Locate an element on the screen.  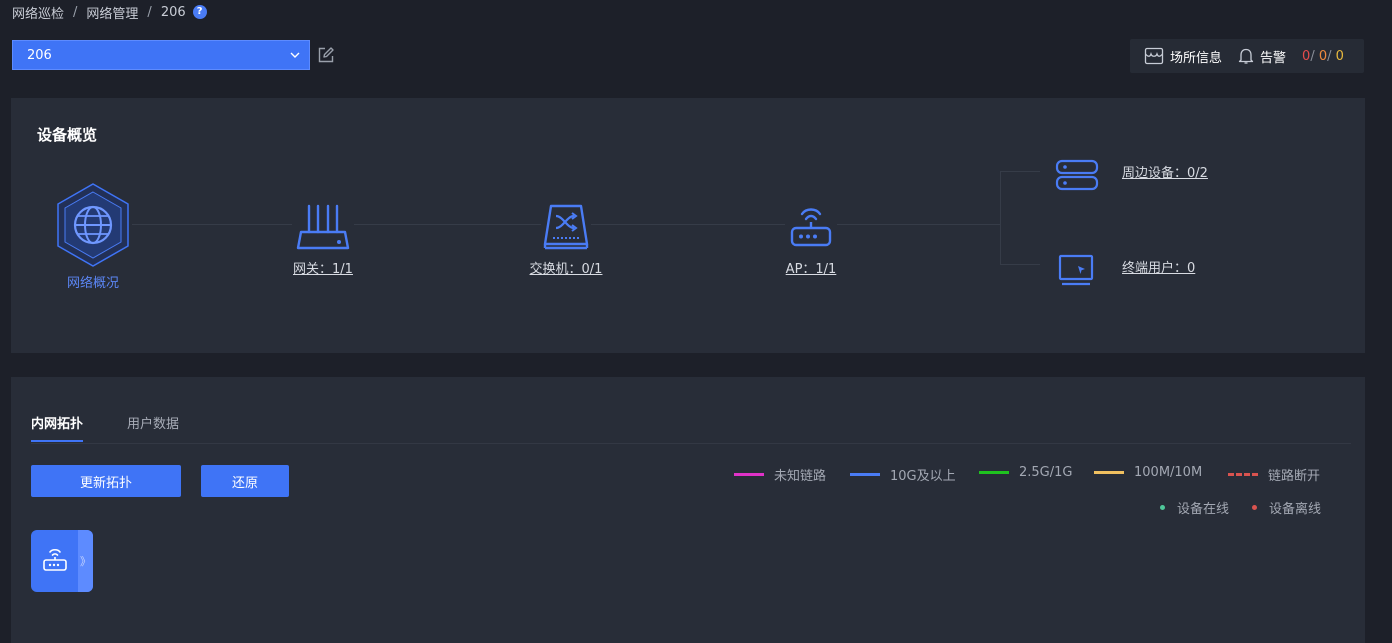
legend-label: 2.5G/1G is located at coordinates (1046, 472).